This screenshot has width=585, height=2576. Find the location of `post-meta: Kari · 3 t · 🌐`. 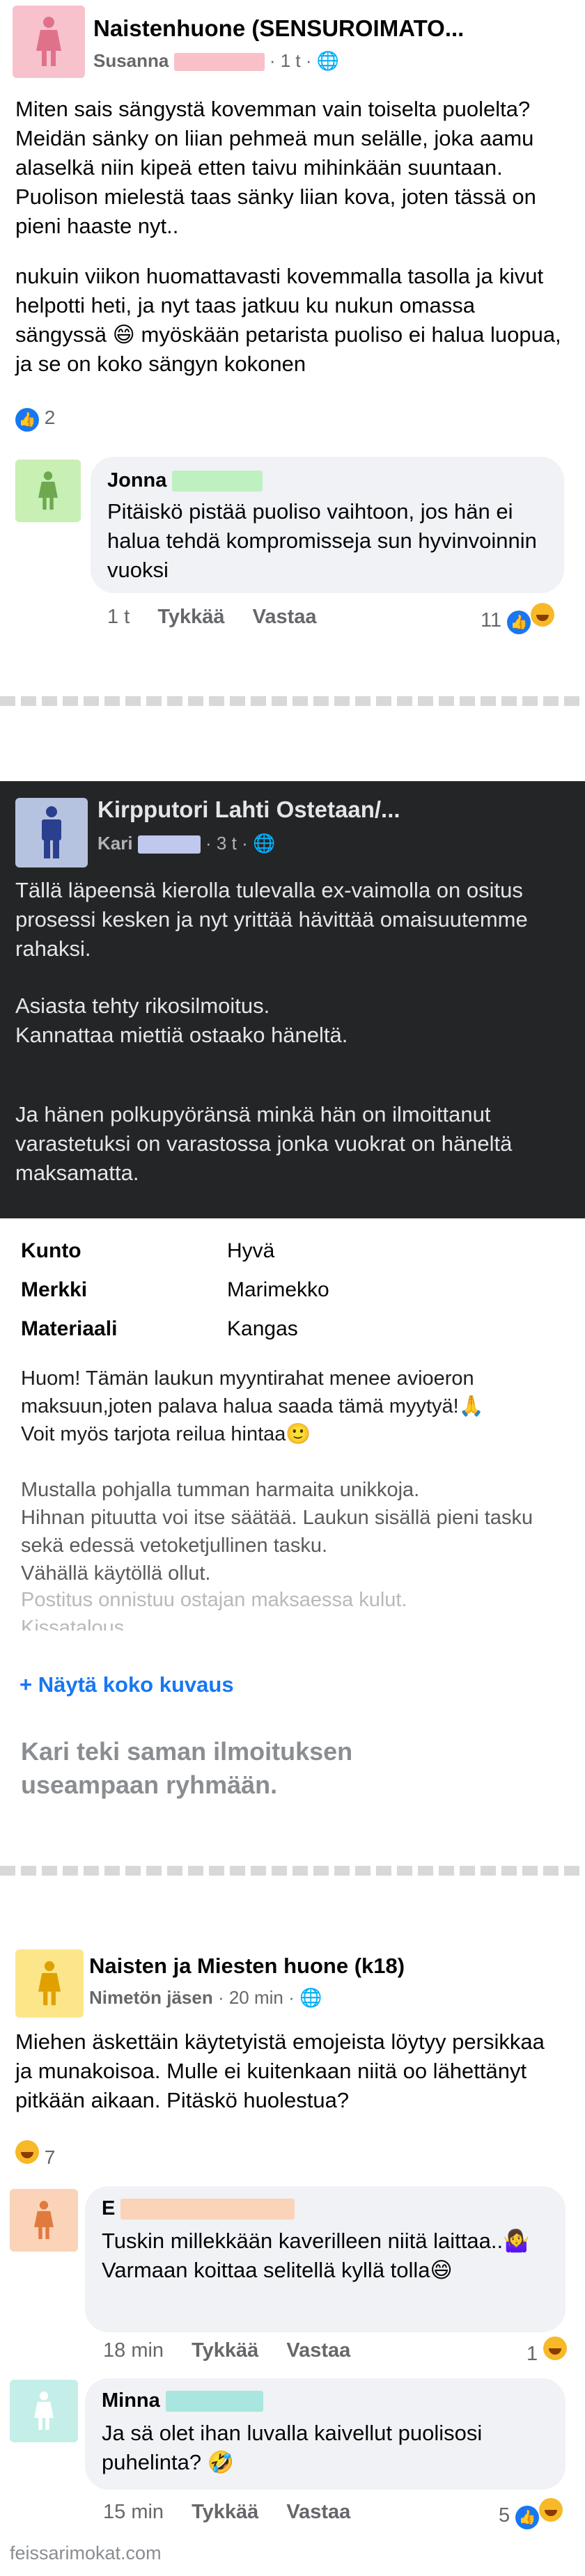

post-meta: Kari · 3 t · 🌐 is located at coordinates (187, 843).